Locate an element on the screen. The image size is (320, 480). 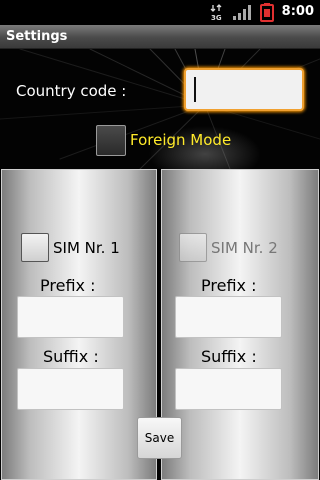
sim2-checkbox is located at coordinates (193, 247).